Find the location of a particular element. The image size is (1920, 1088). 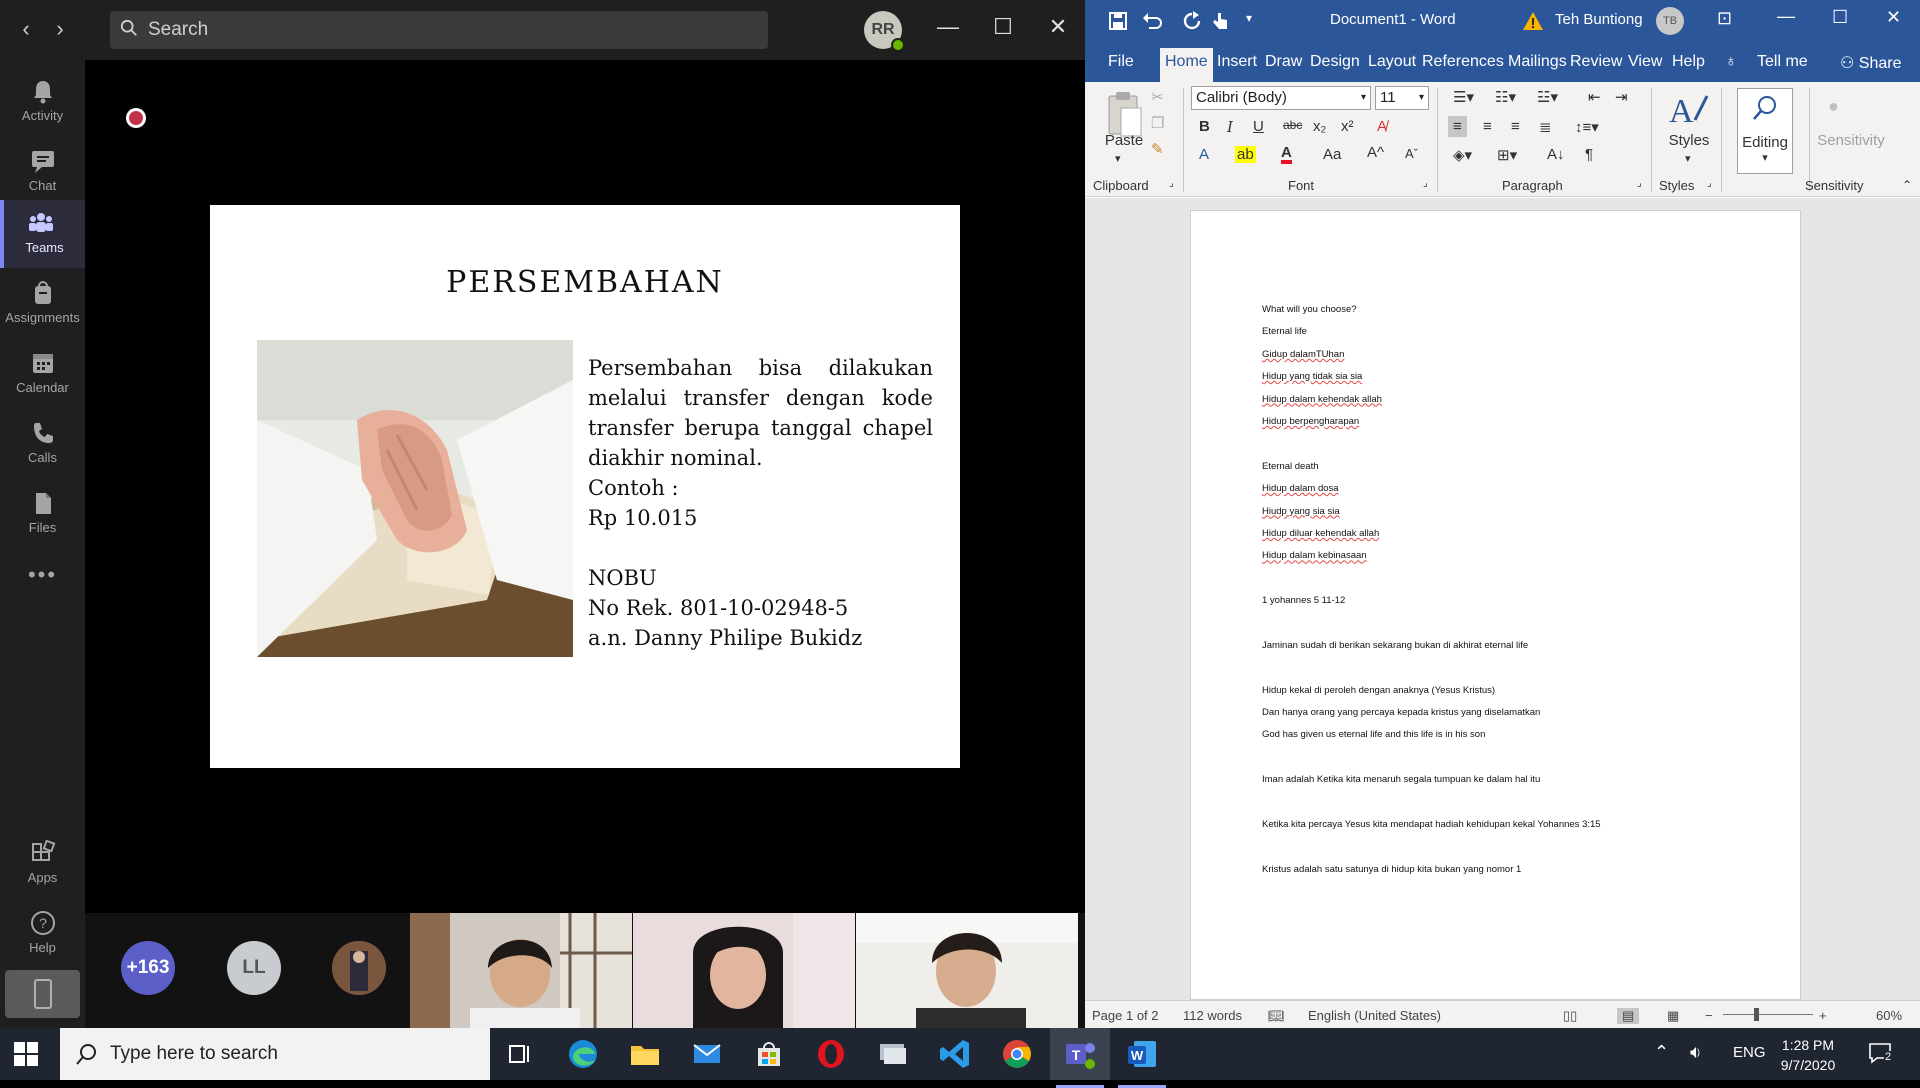

chrome-icon is located at coordinates (1017, 1054).